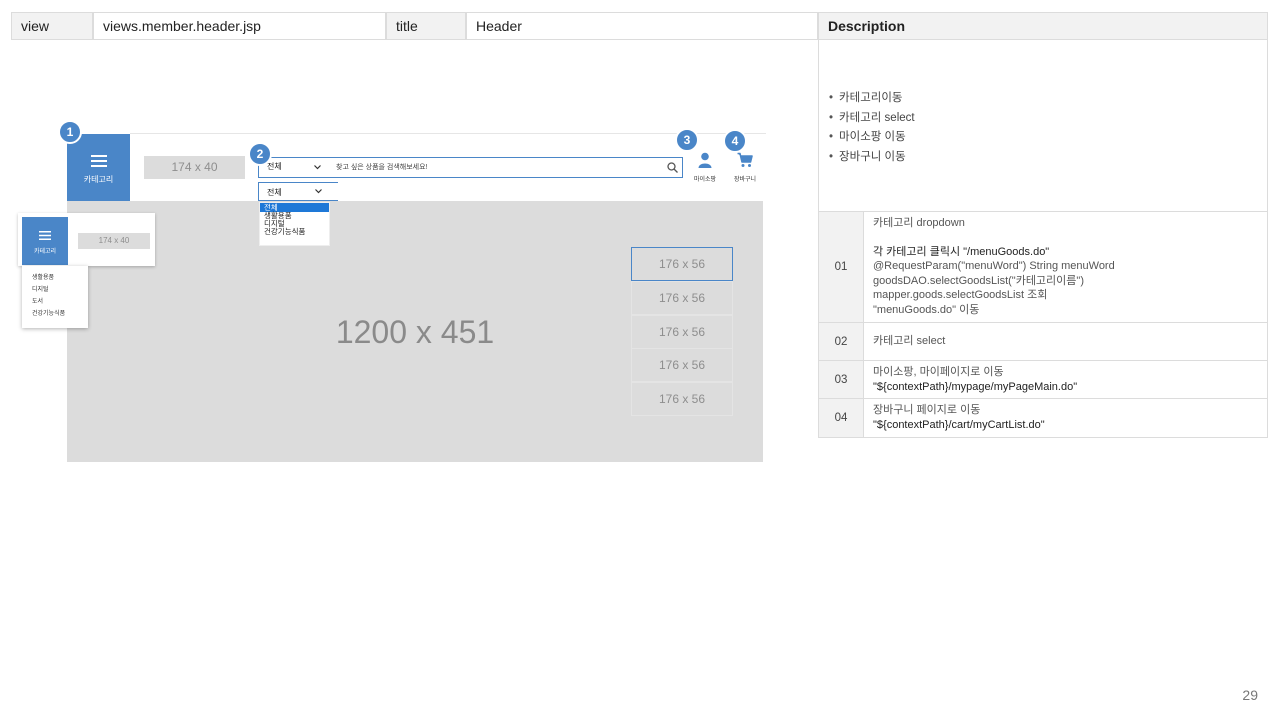 The height and width of the screenshot is (720, 1280). What do you see at coordinates (841, 267) in the screenshot?
I see `row-number: 01` at bounding box center [841, 267].